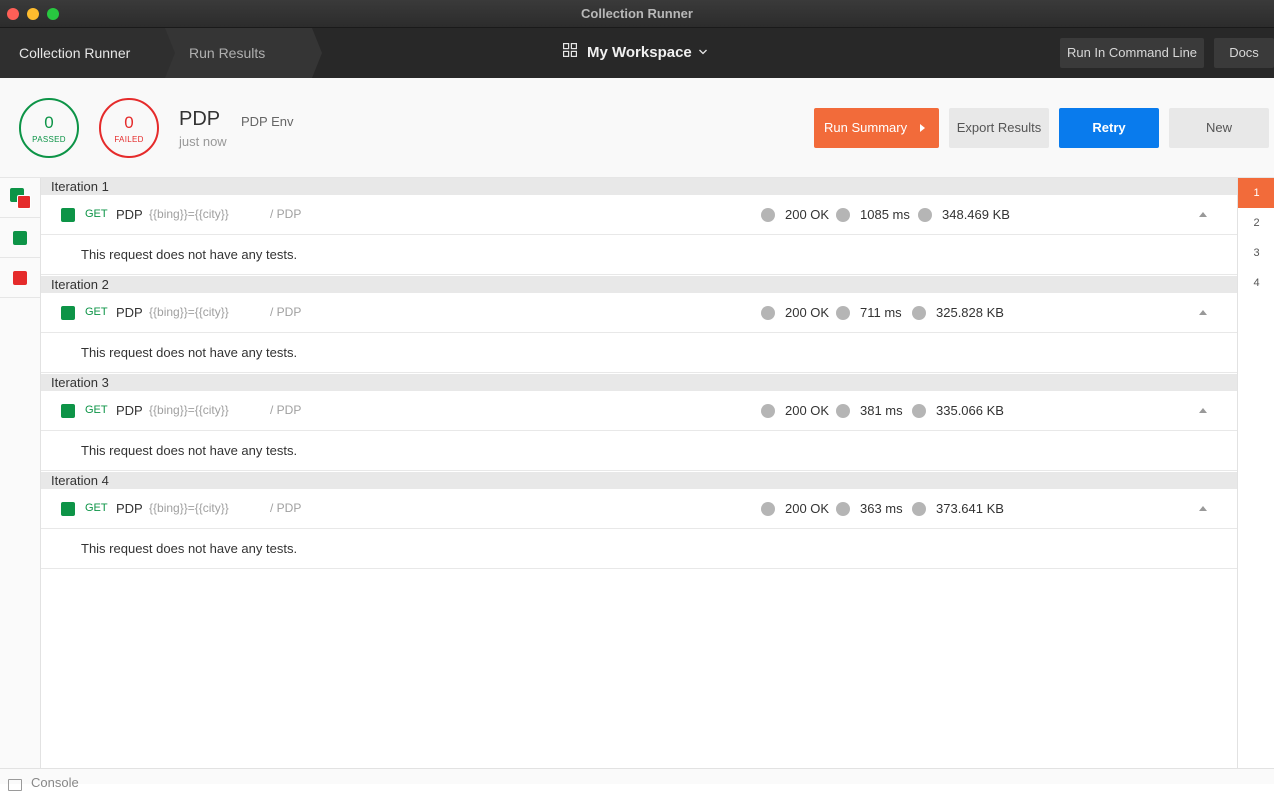  I want to click on passed-square-icon, so click(20, 238).